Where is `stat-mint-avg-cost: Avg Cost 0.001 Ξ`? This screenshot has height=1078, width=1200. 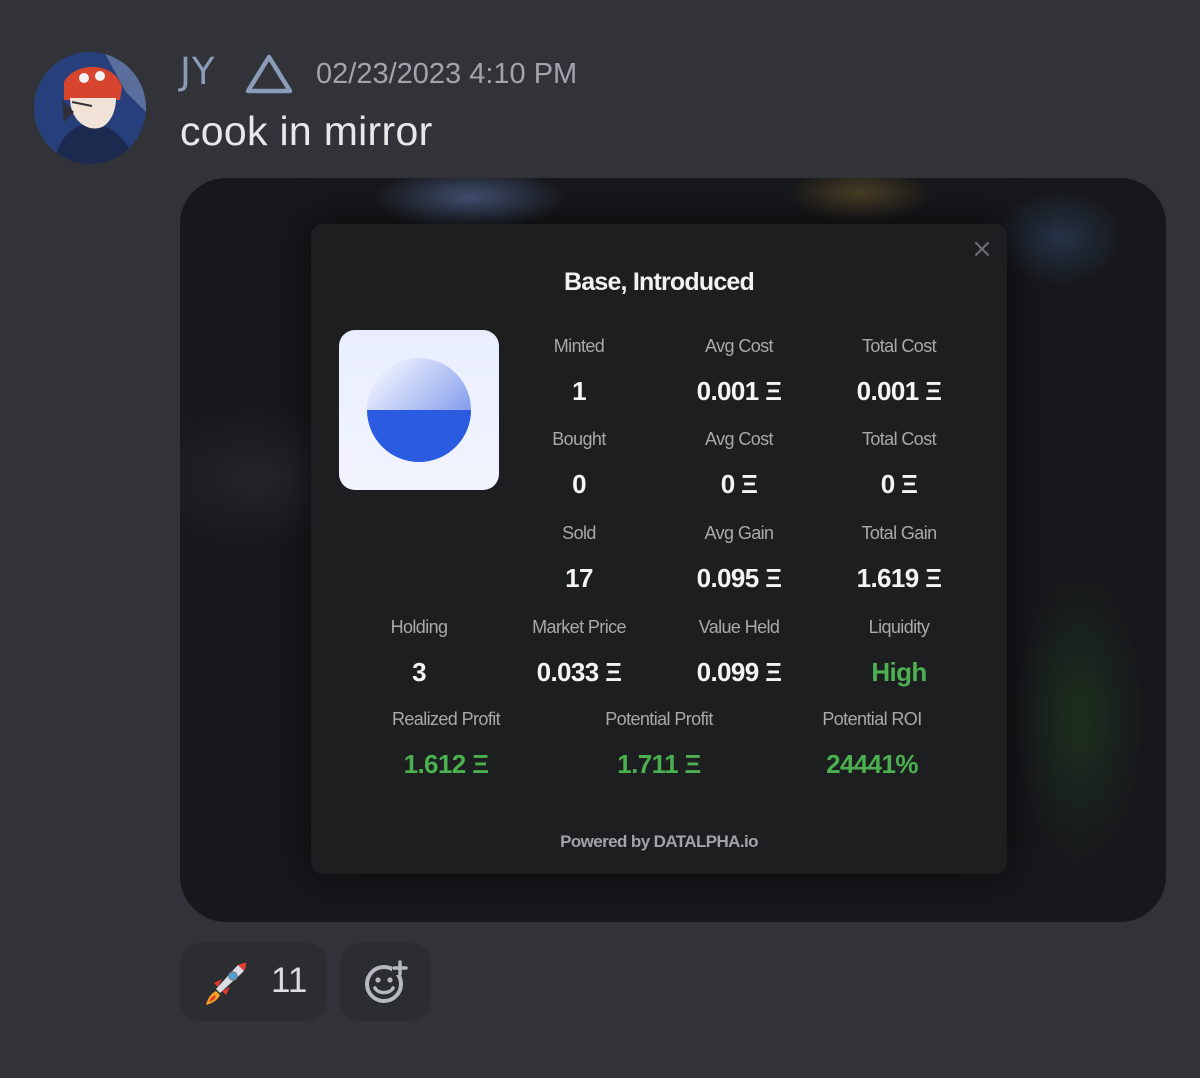 stat-mint-avg-cost: Avg Cost 0.001 Ξ is located at coordinates (739, 371).